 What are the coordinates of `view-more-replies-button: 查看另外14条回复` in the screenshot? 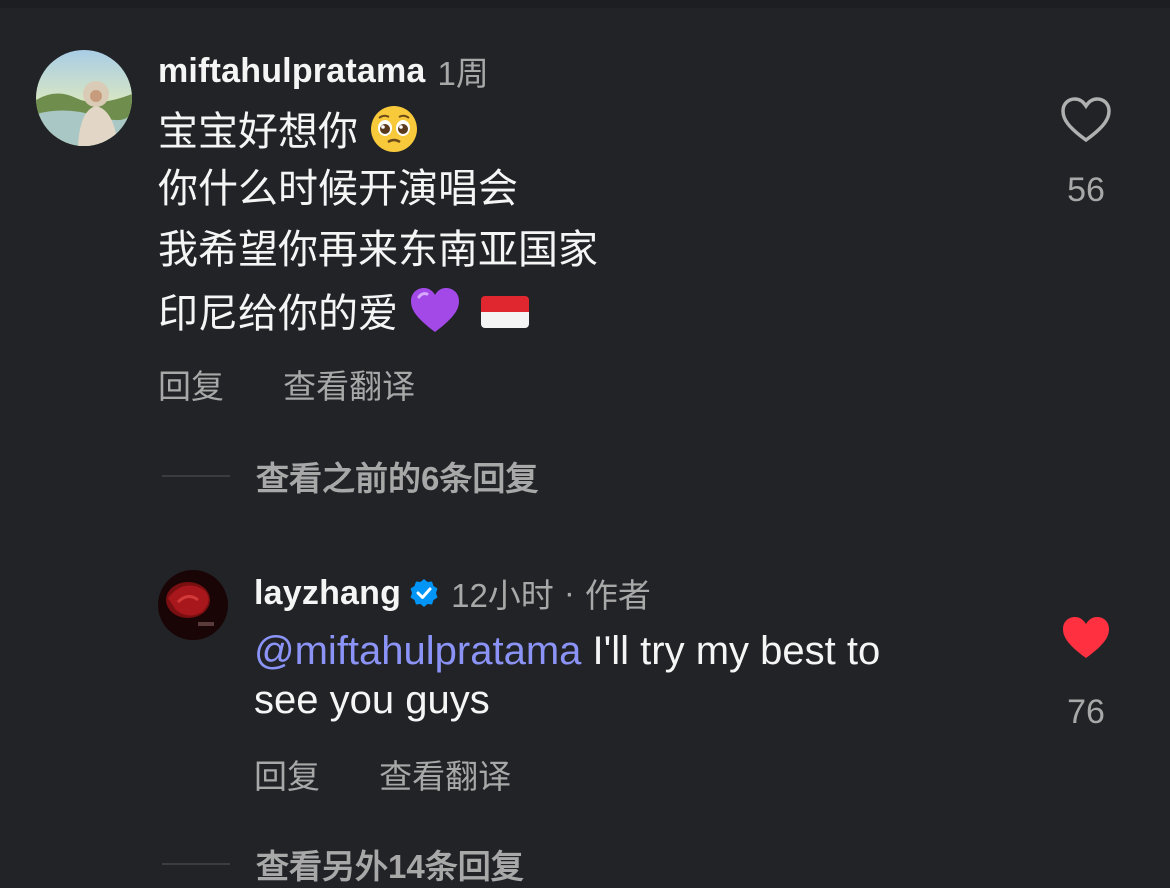 It's located at (343, 864).